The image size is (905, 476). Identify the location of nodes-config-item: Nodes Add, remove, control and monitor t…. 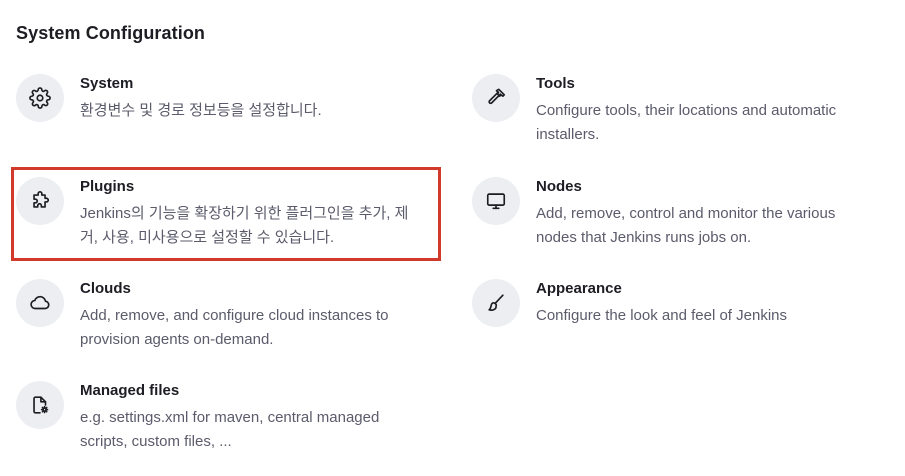
(672, 217).